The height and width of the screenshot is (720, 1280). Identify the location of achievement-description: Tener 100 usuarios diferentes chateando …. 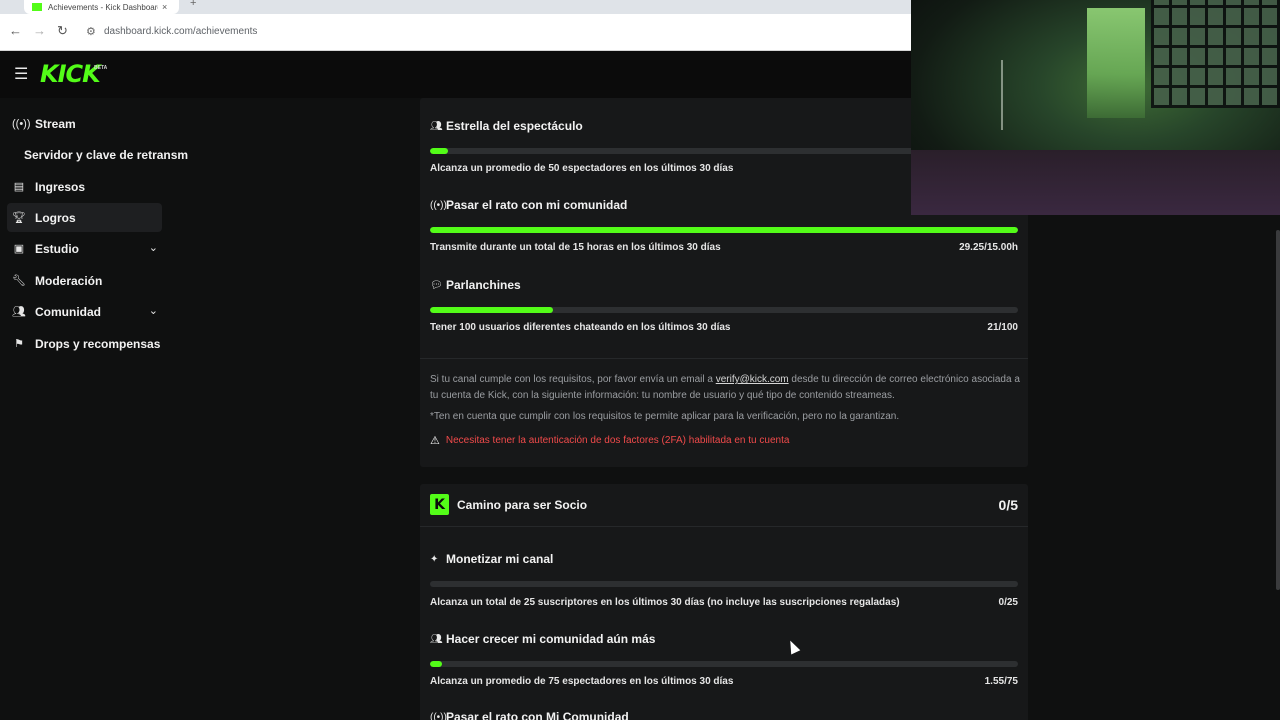
(580, 327).